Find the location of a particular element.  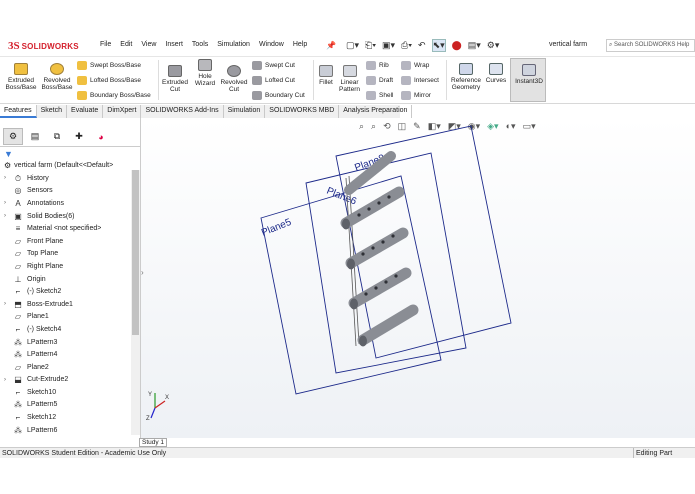

tree-item: ≡ Material <not specified> is located at coordinates (65, 228).